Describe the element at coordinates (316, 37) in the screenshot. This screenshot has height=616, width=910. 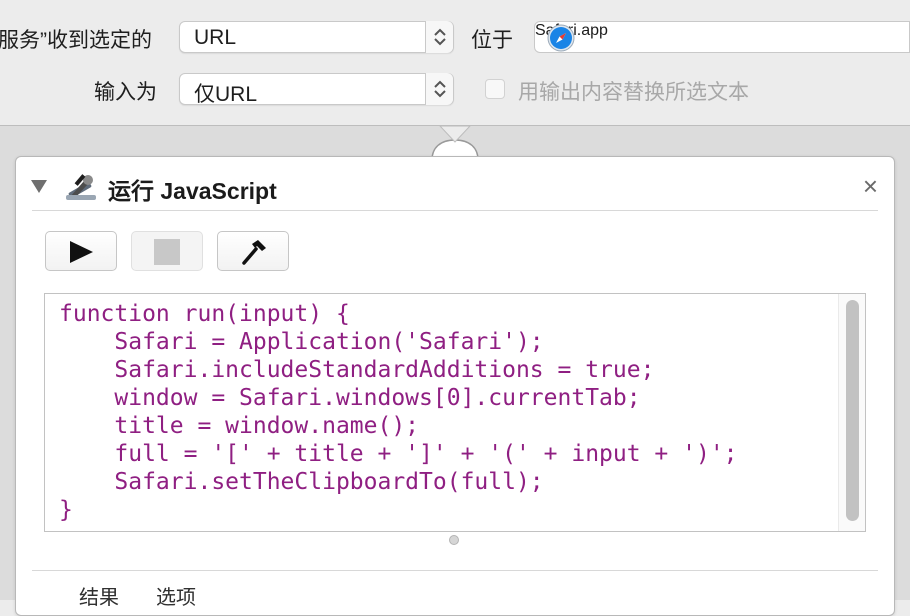
I see `receives-popup: URL` at that location.